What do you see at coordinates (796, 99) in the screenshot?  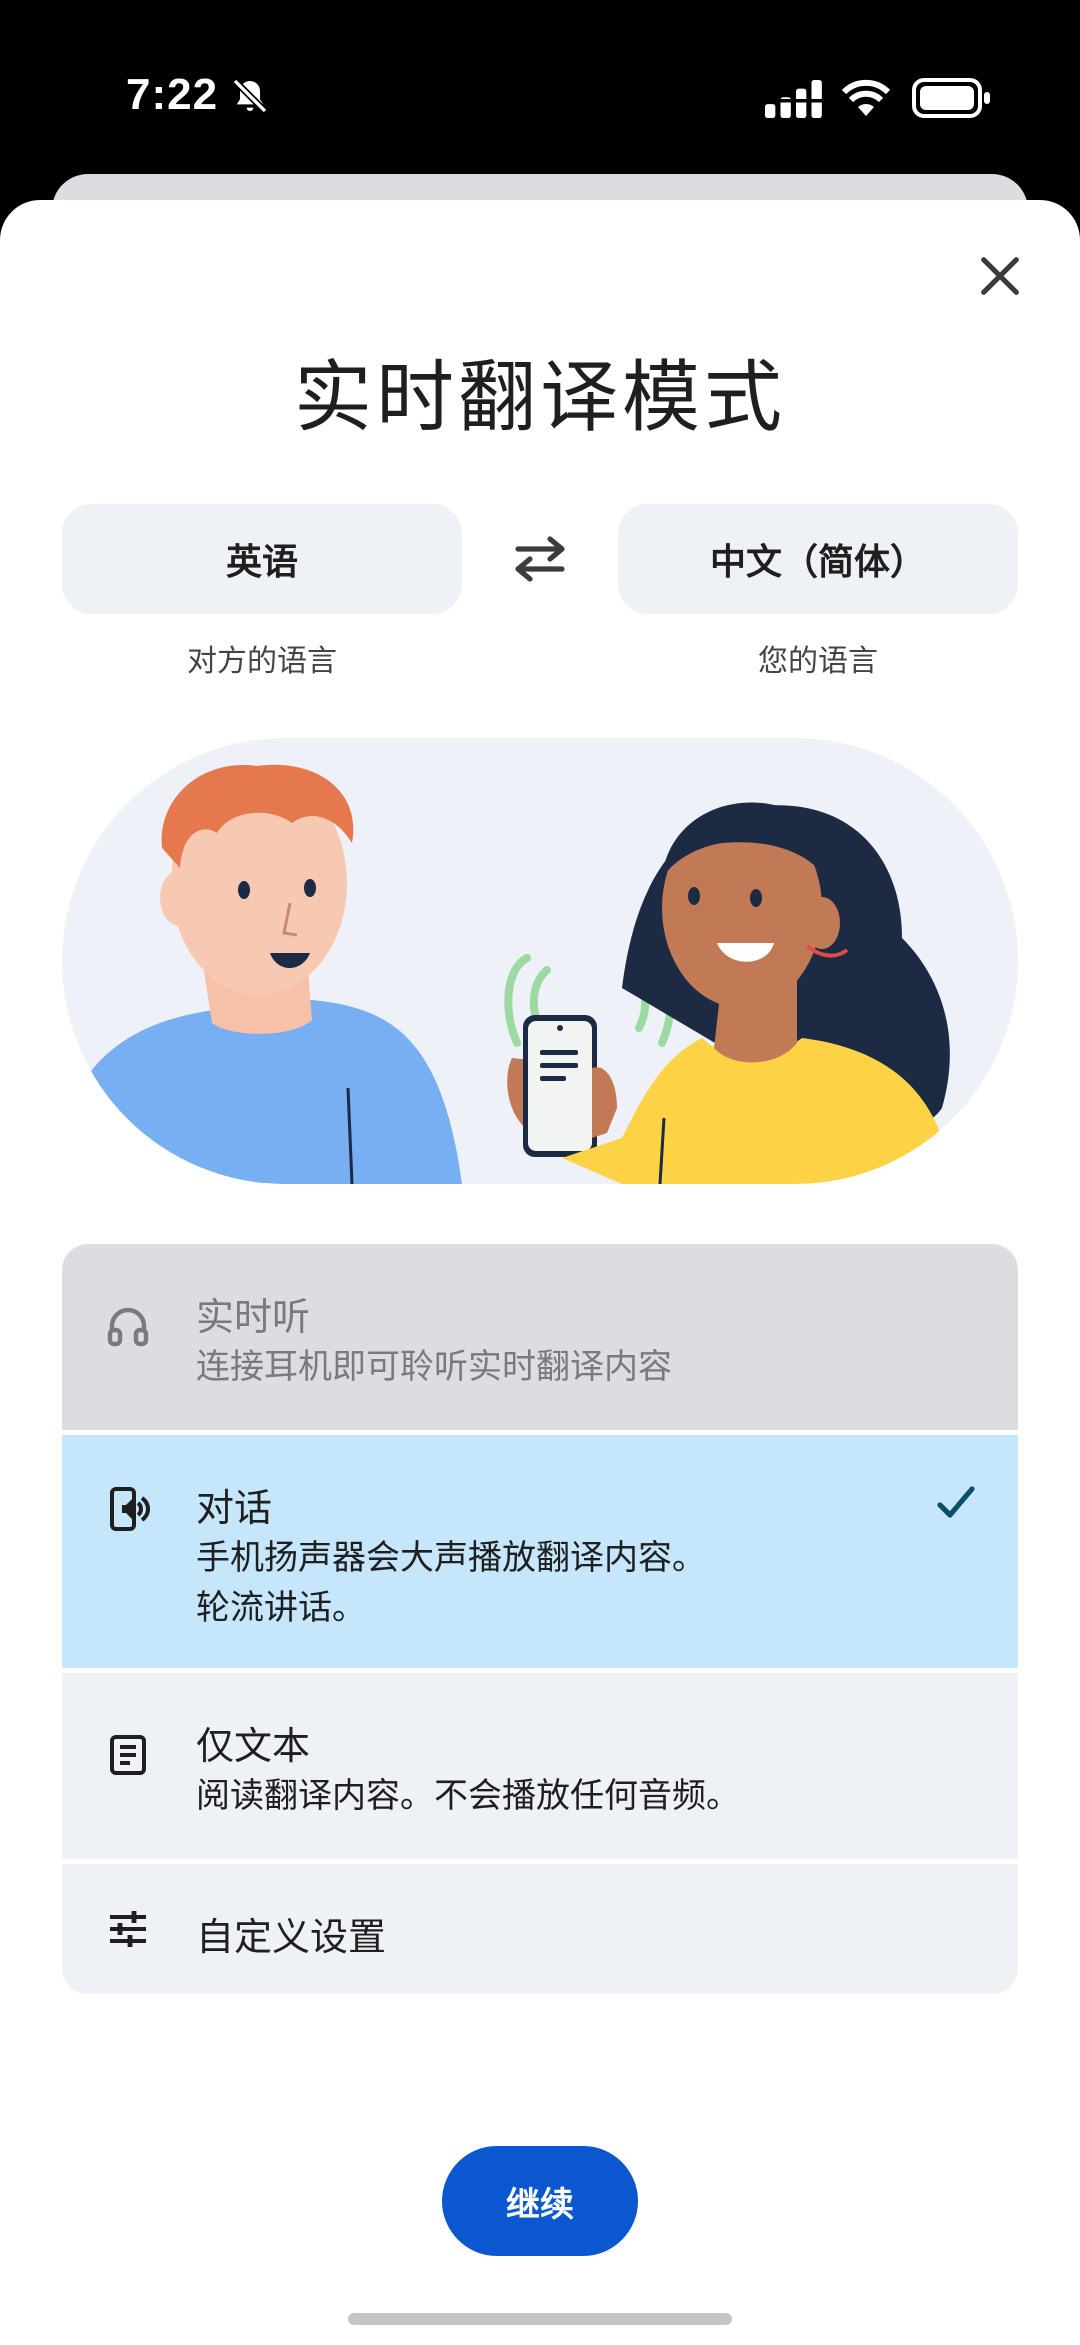 I see `cellular-signal-icon` at bounding box center [796, 99].